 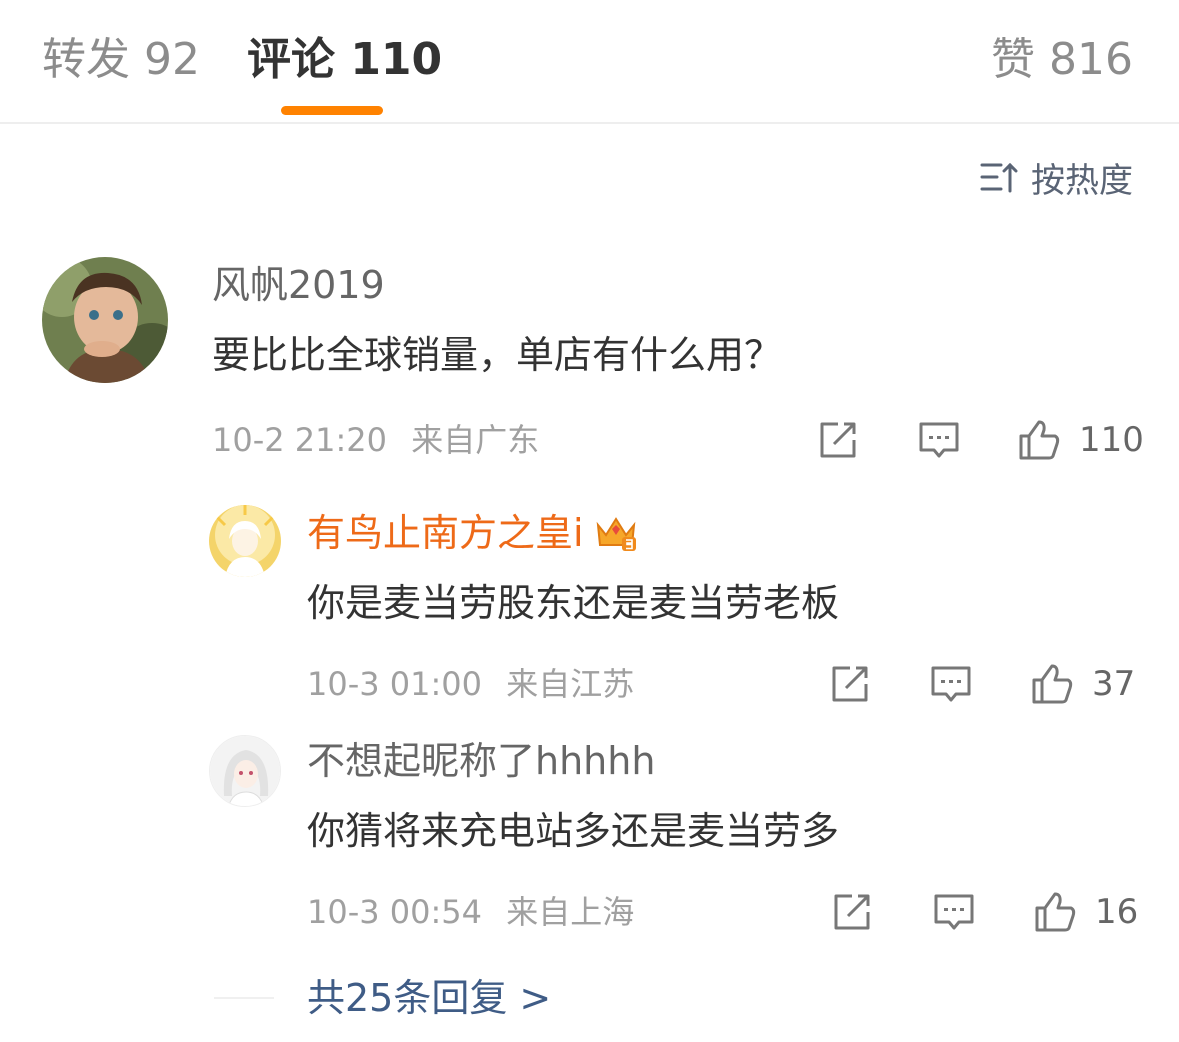 What do you see at coordinates (481, 761) in the screenshot?
I see `reply-username: 不想起昵称了hhhhh` at bounding box center [481, 761].